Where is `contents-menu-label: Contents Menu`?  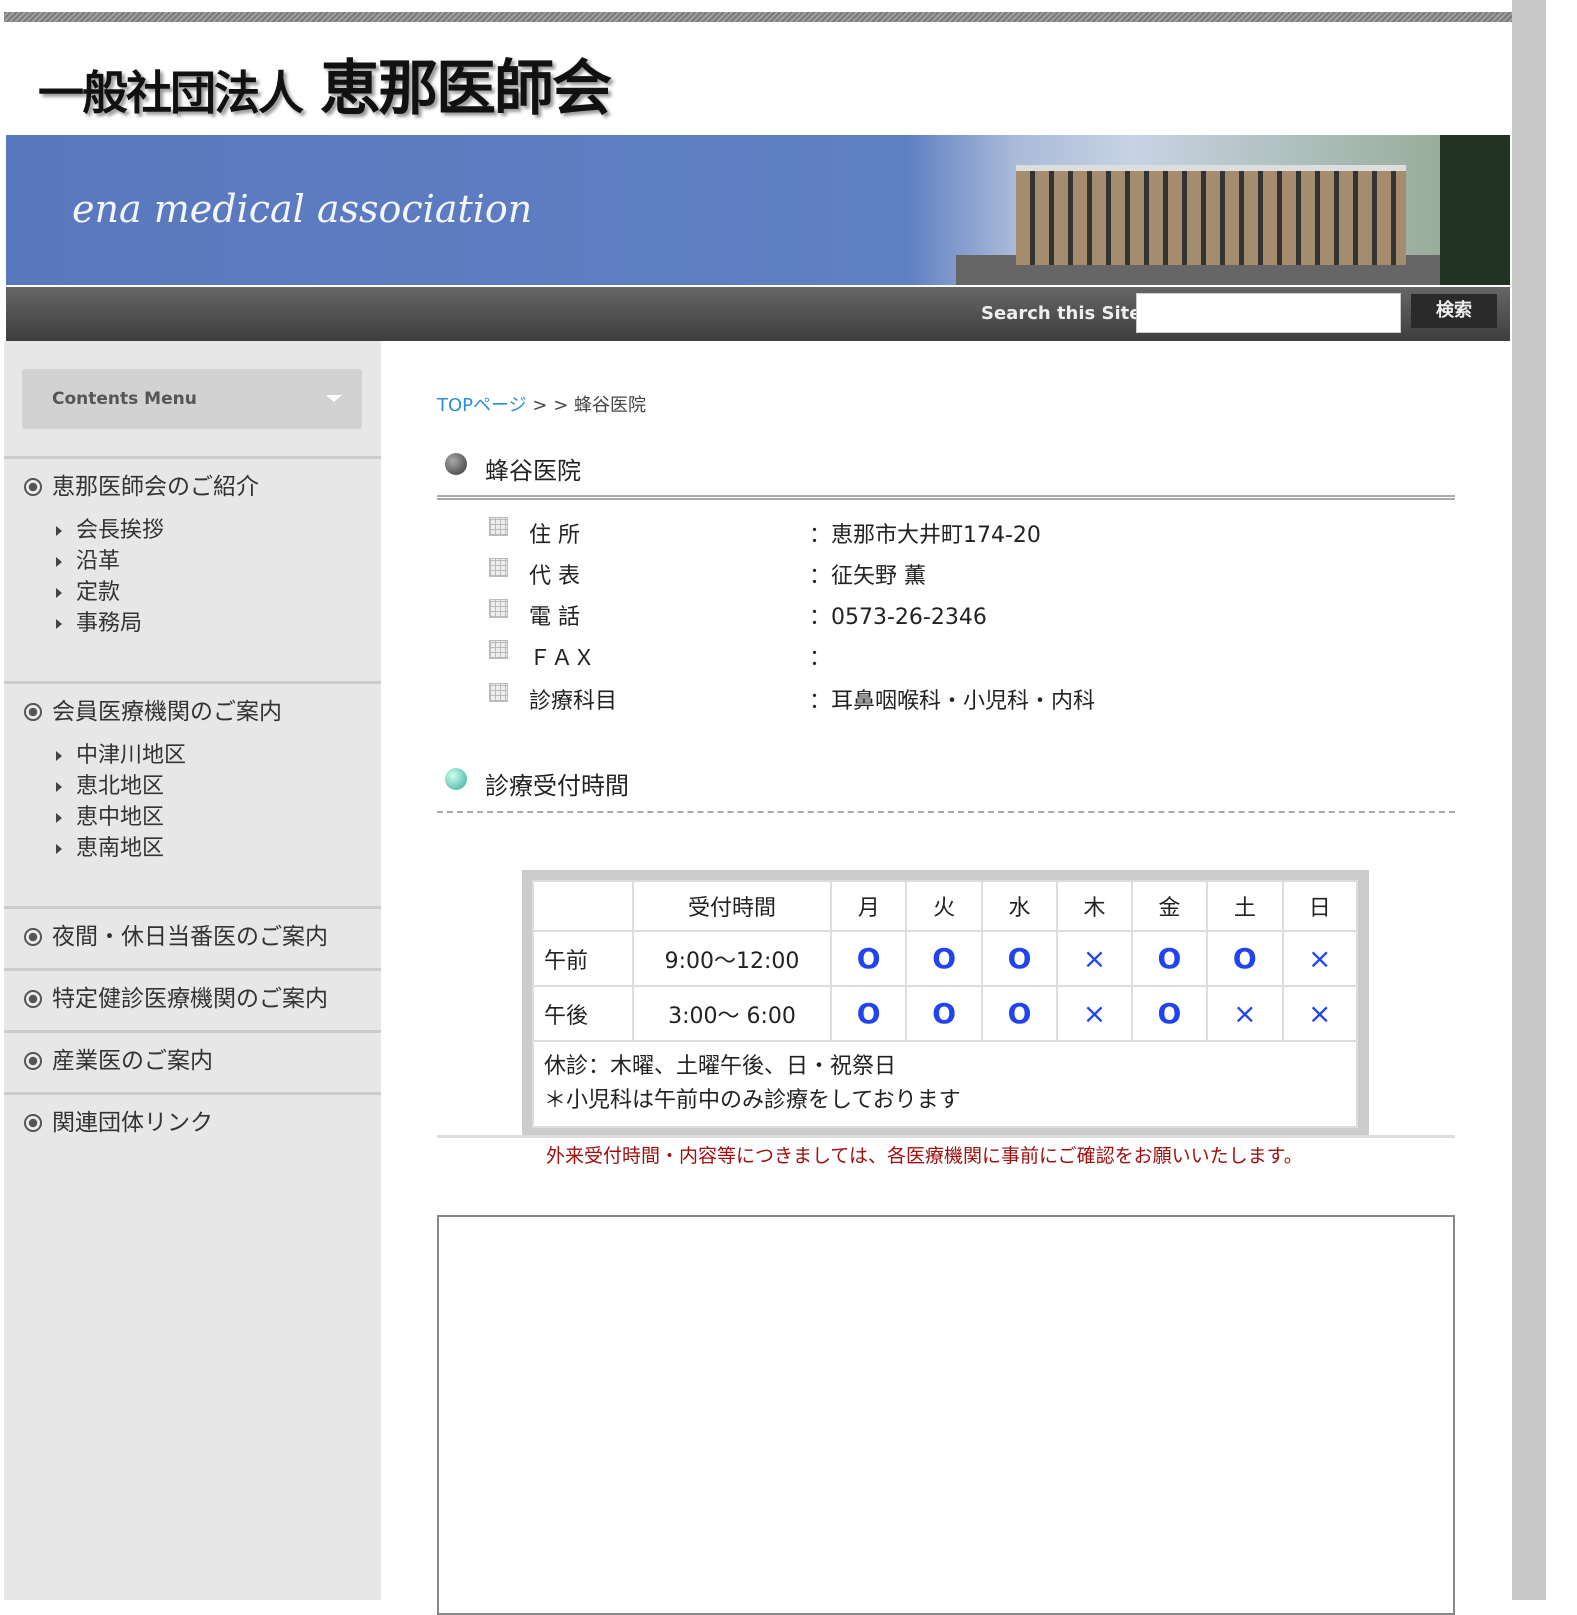
contents-menu-label: Contents Menu is located at coordinates (124, 399).